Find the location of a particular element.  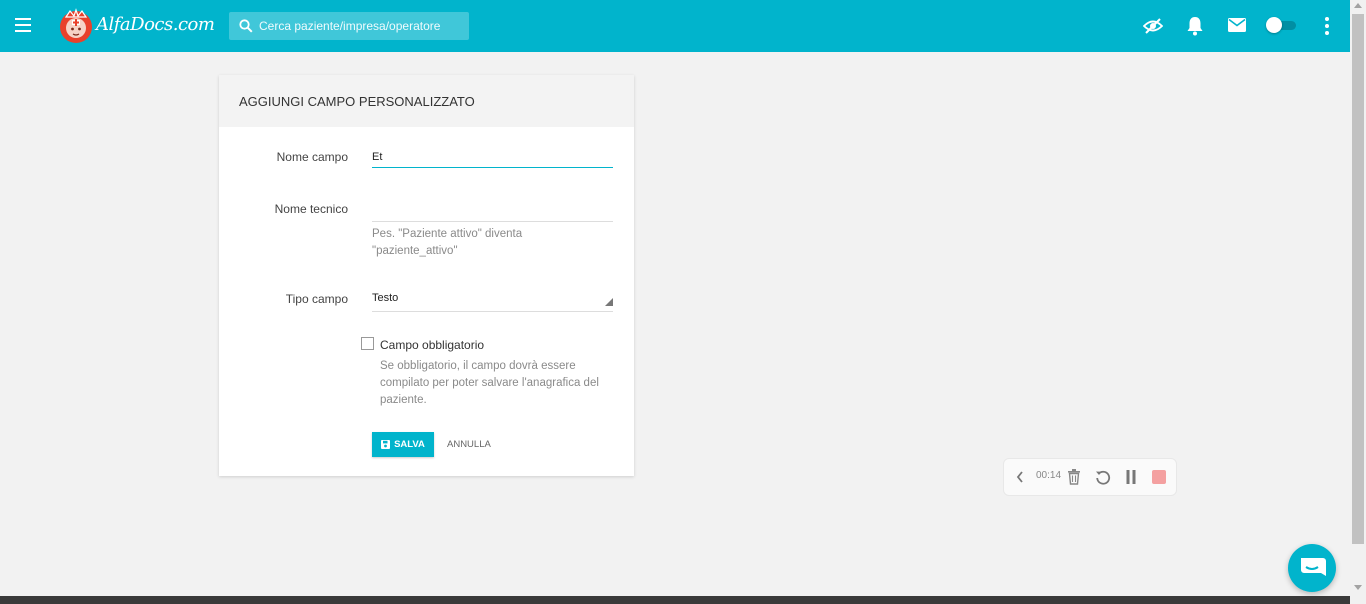

search-icon is located at coordinates (246, 26).